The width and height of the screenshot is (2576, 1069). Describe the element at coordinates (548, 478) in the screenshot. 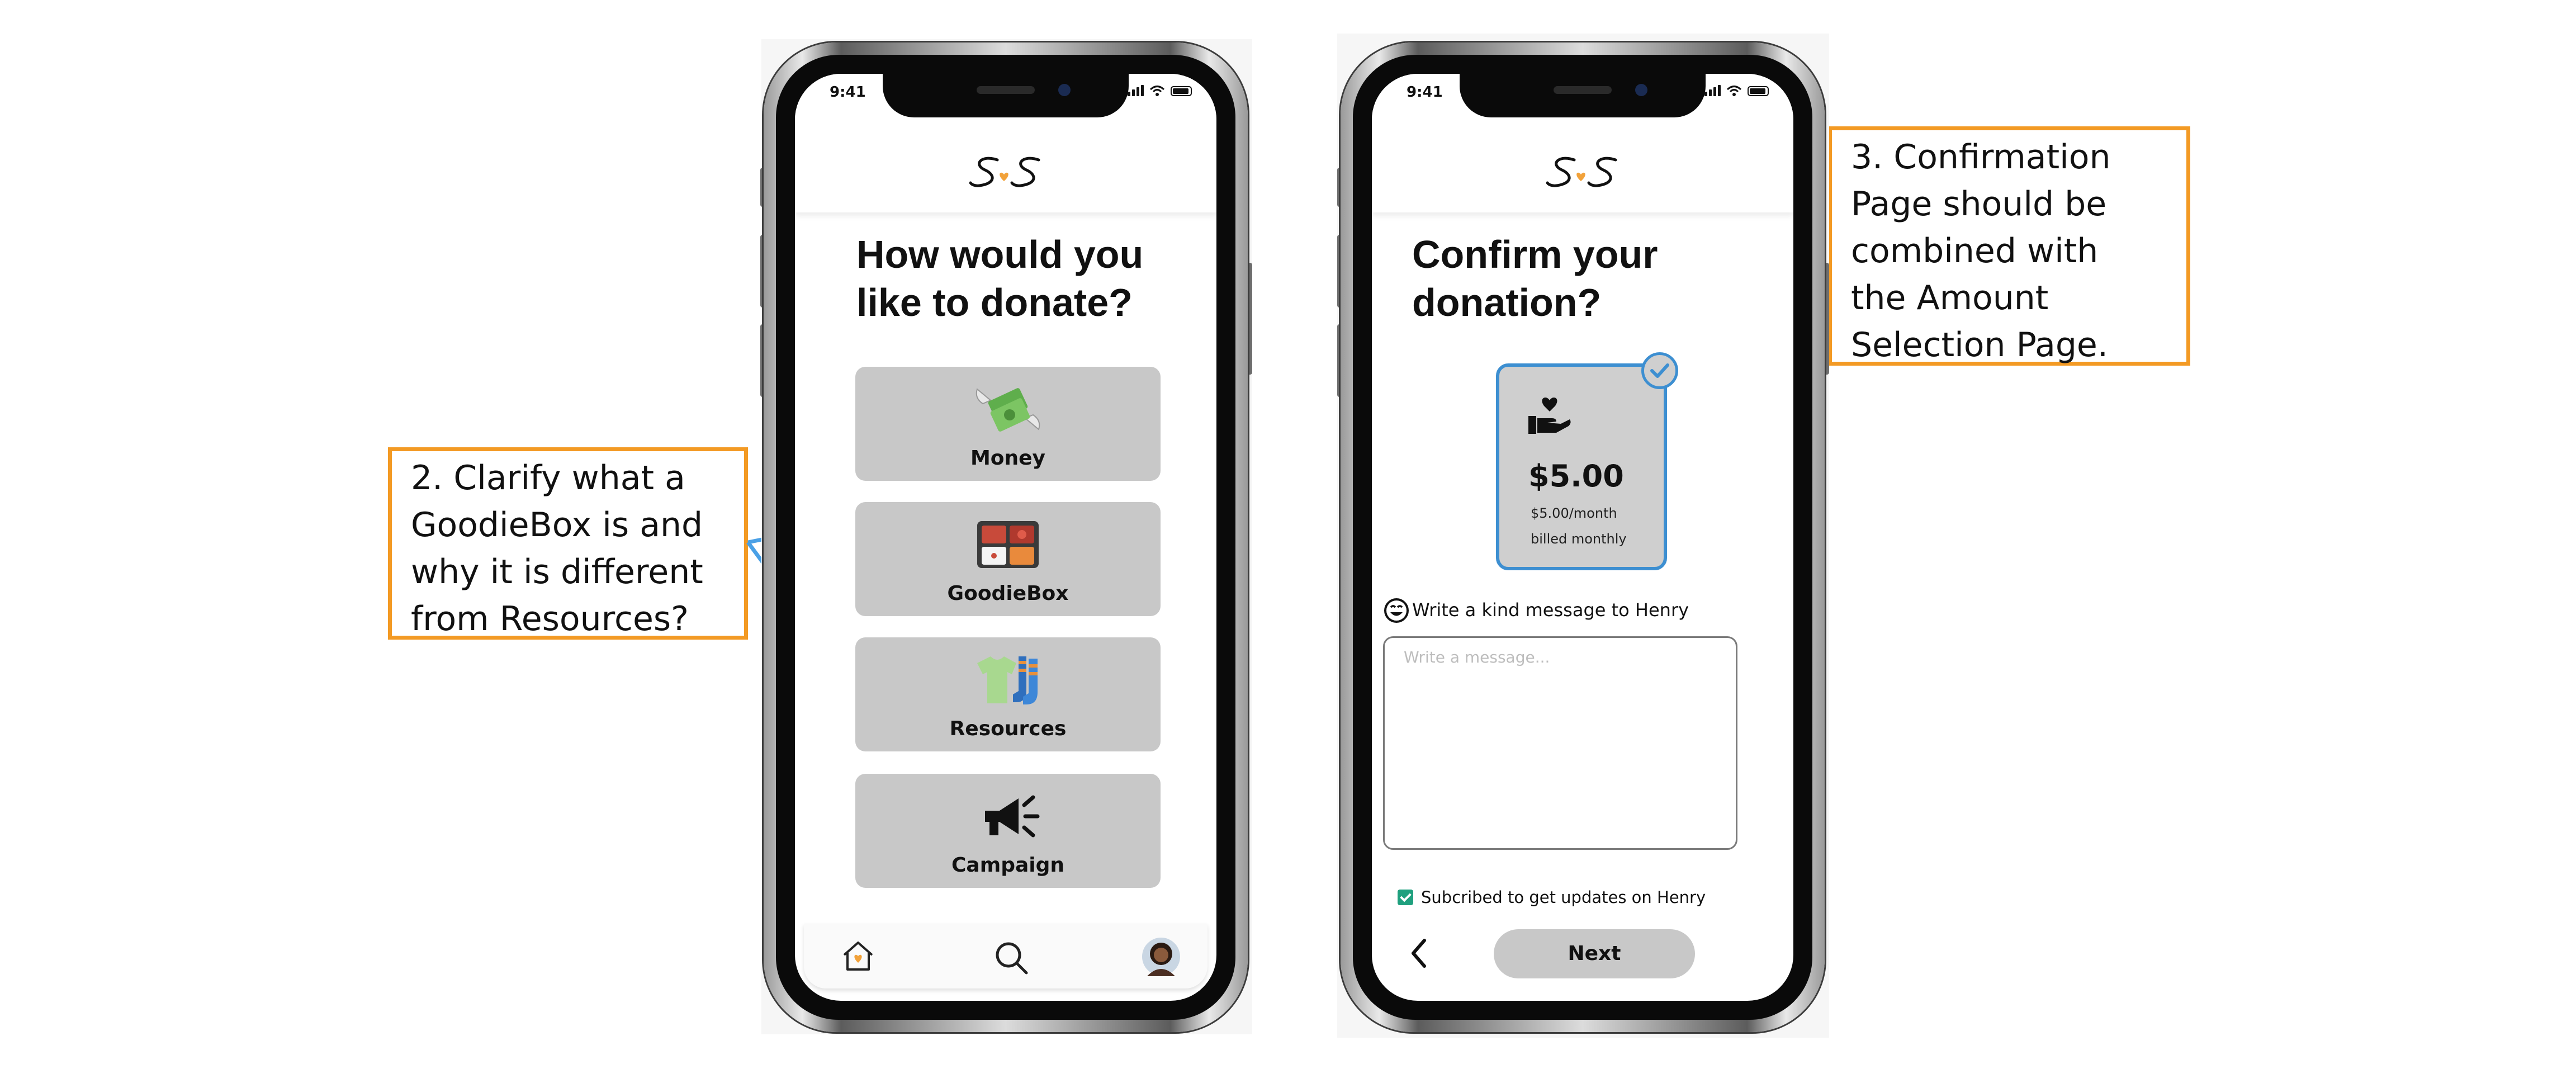

I see `note-line: 2. Clarify what a` at that location.